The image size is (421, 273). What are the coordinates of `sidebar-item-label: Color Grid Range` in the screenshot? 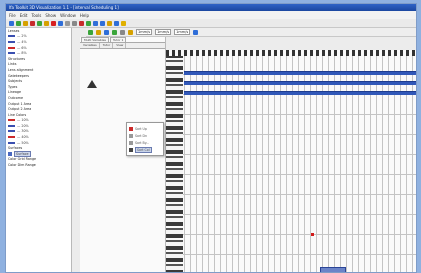 It's located at (22, 159).